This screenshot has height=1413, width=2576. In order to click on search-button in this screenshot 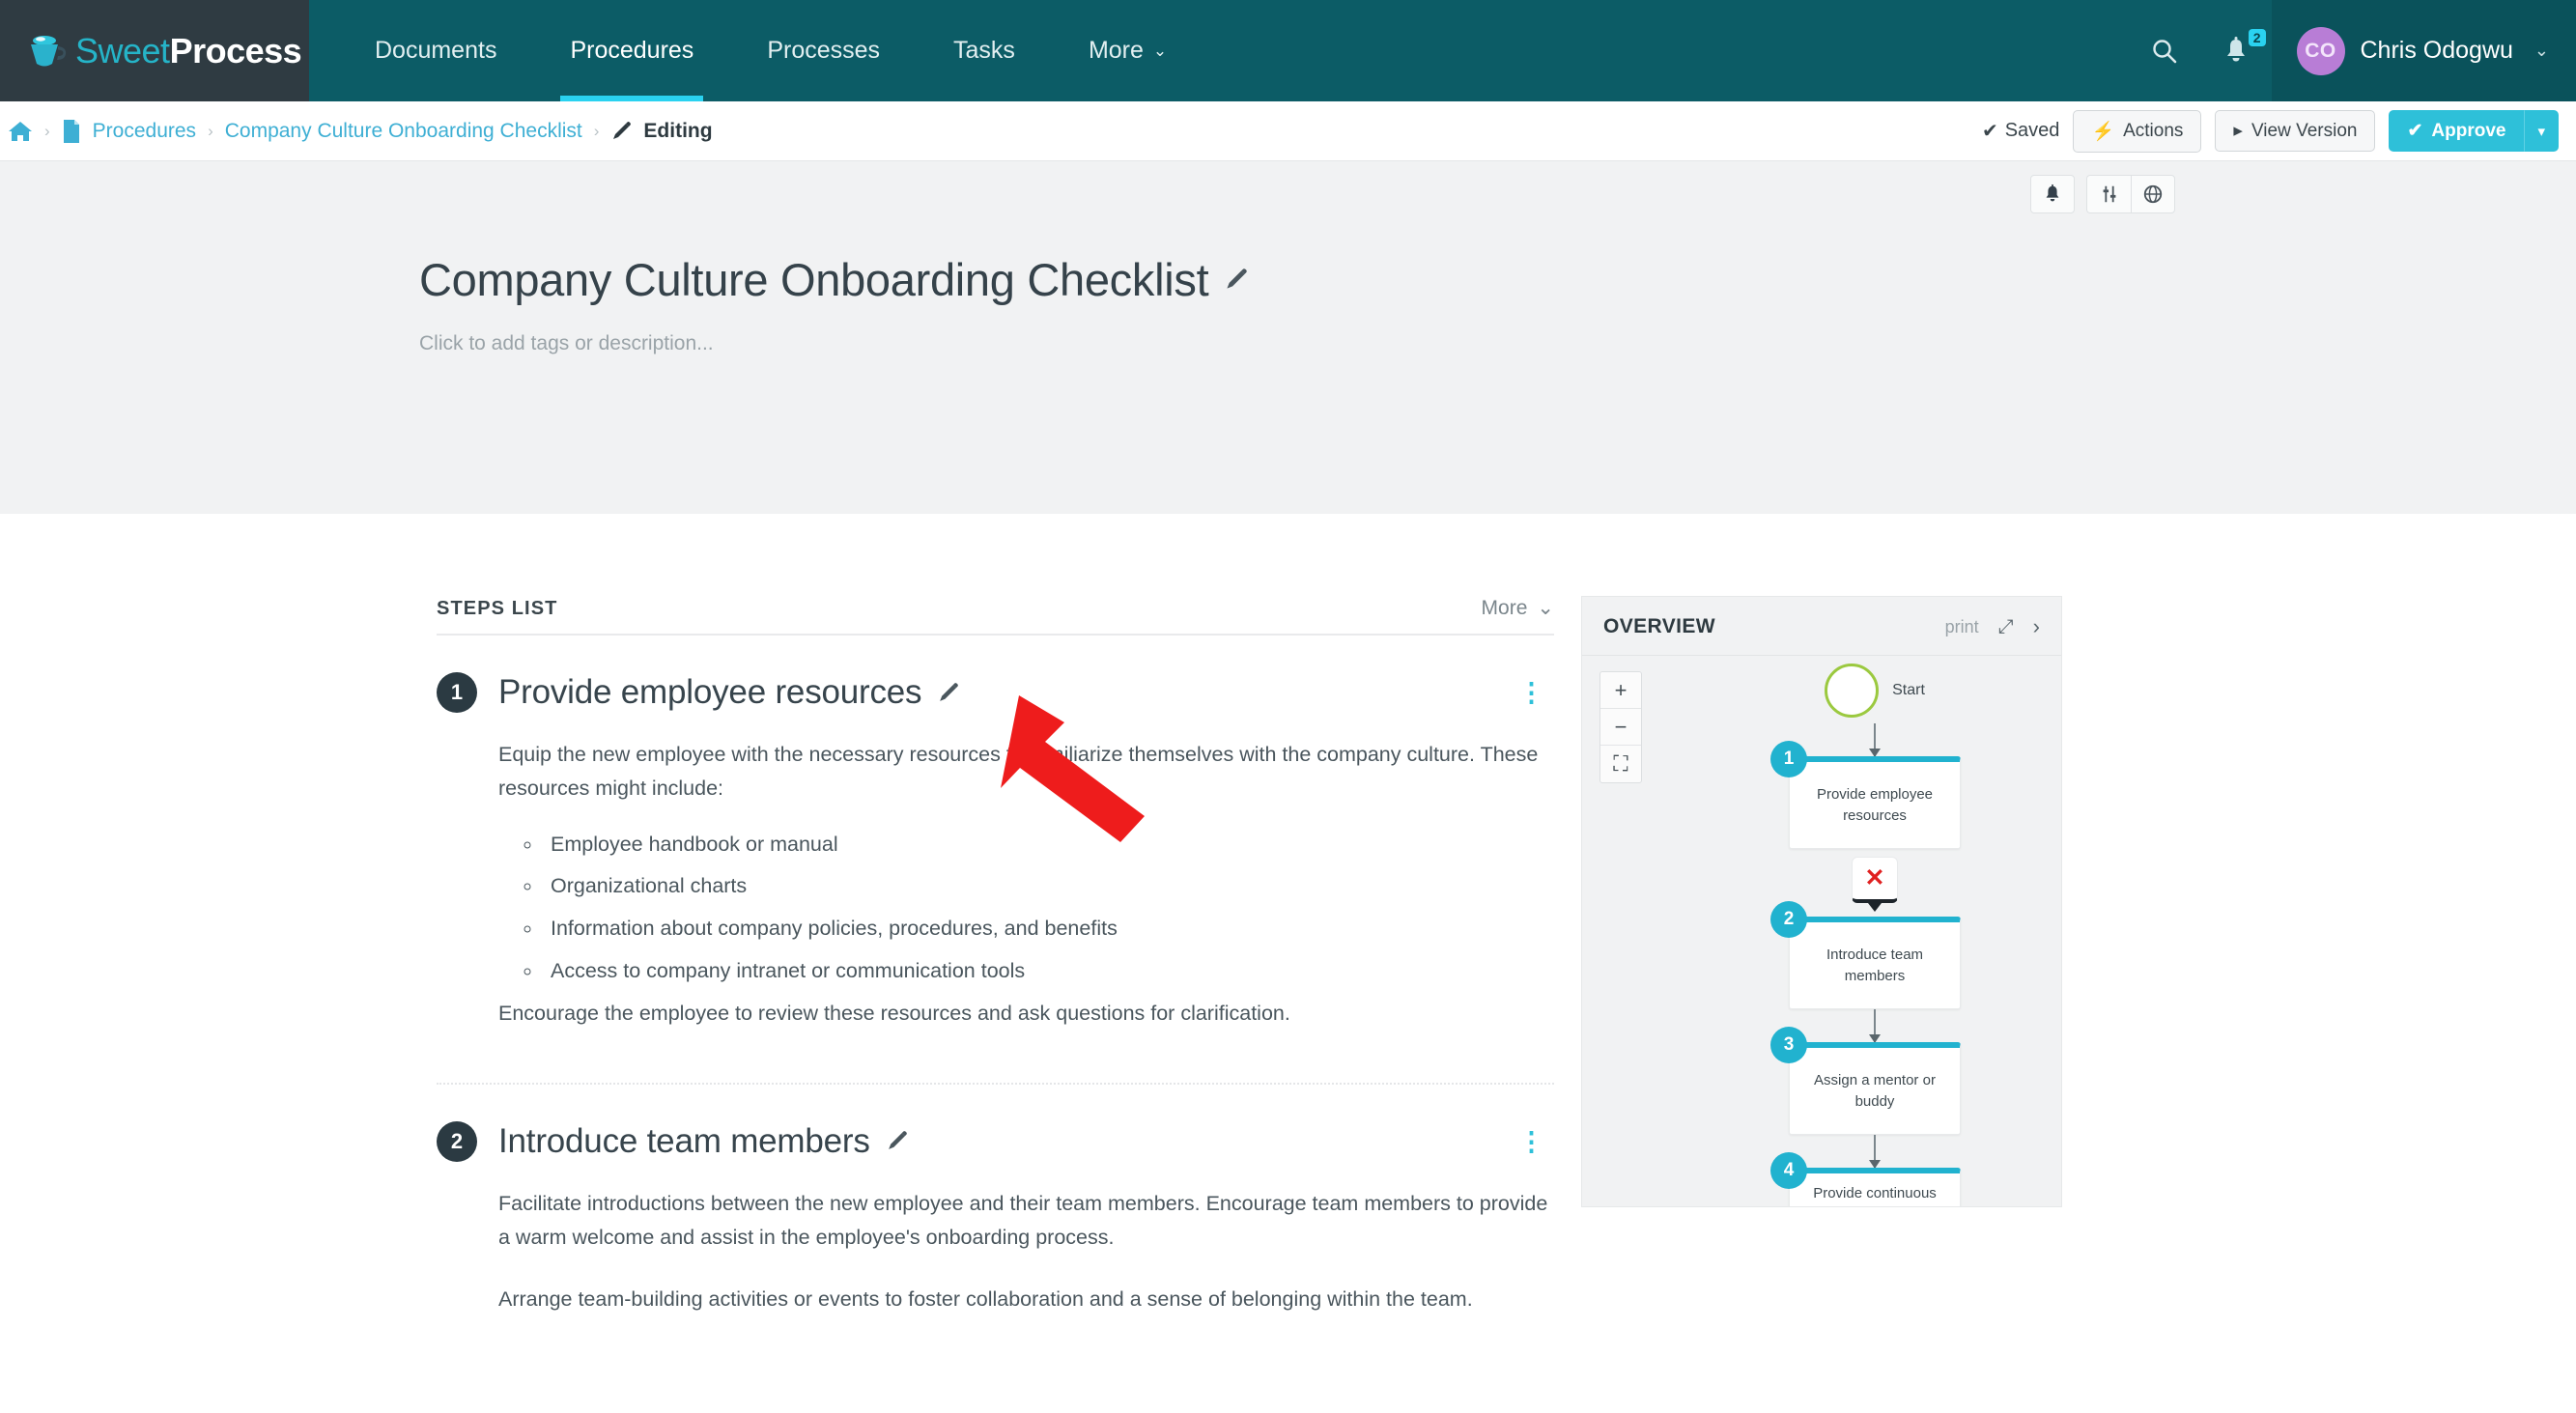, I will do `click(2164, 50)`.